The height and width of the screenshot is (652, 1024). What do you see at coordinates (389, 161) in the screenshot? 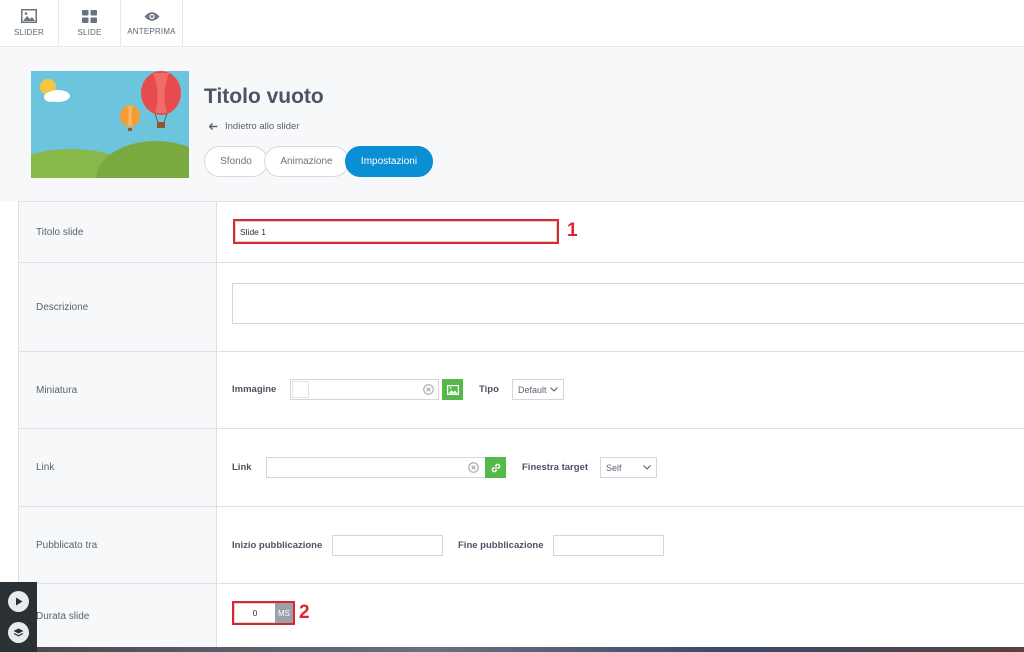
I see `tab-impostazioni: Impostazioni` at bounding box center [389, 161].